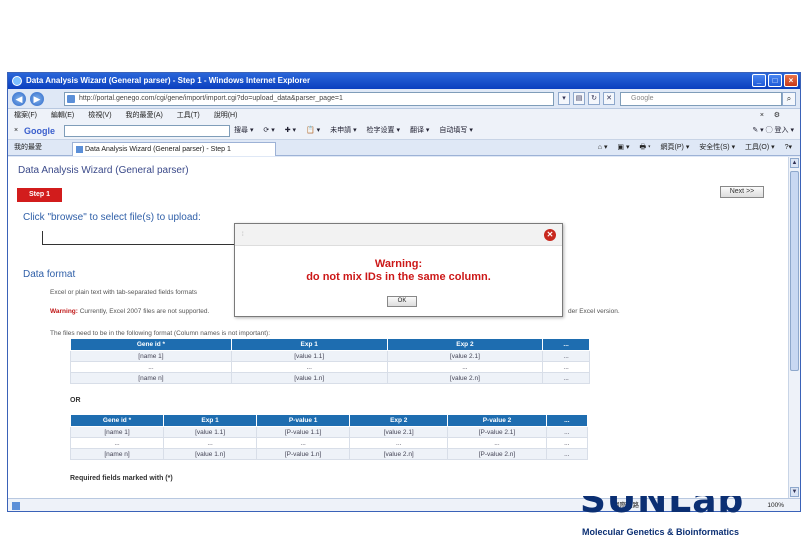 The width and height of the screenshot is (810, 540). What do you see at coordinates (16, 506) in the screenshot?
I see `status-icon` at bounding box center [16, 506].